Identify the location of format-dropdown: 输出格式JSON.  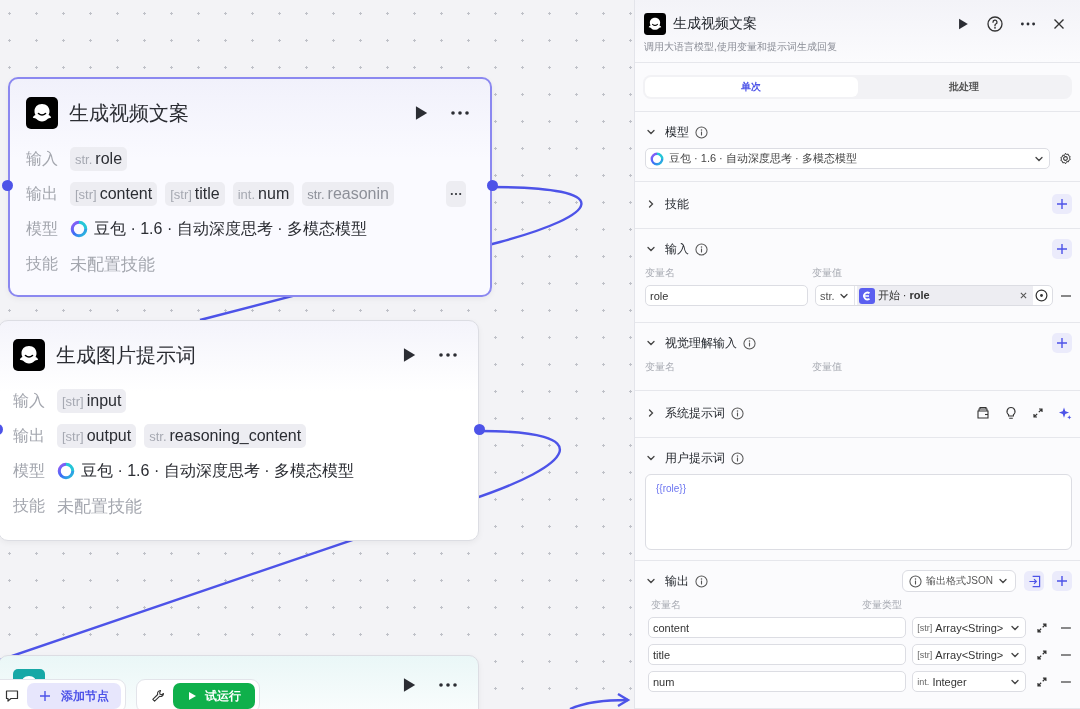
(959, 581).